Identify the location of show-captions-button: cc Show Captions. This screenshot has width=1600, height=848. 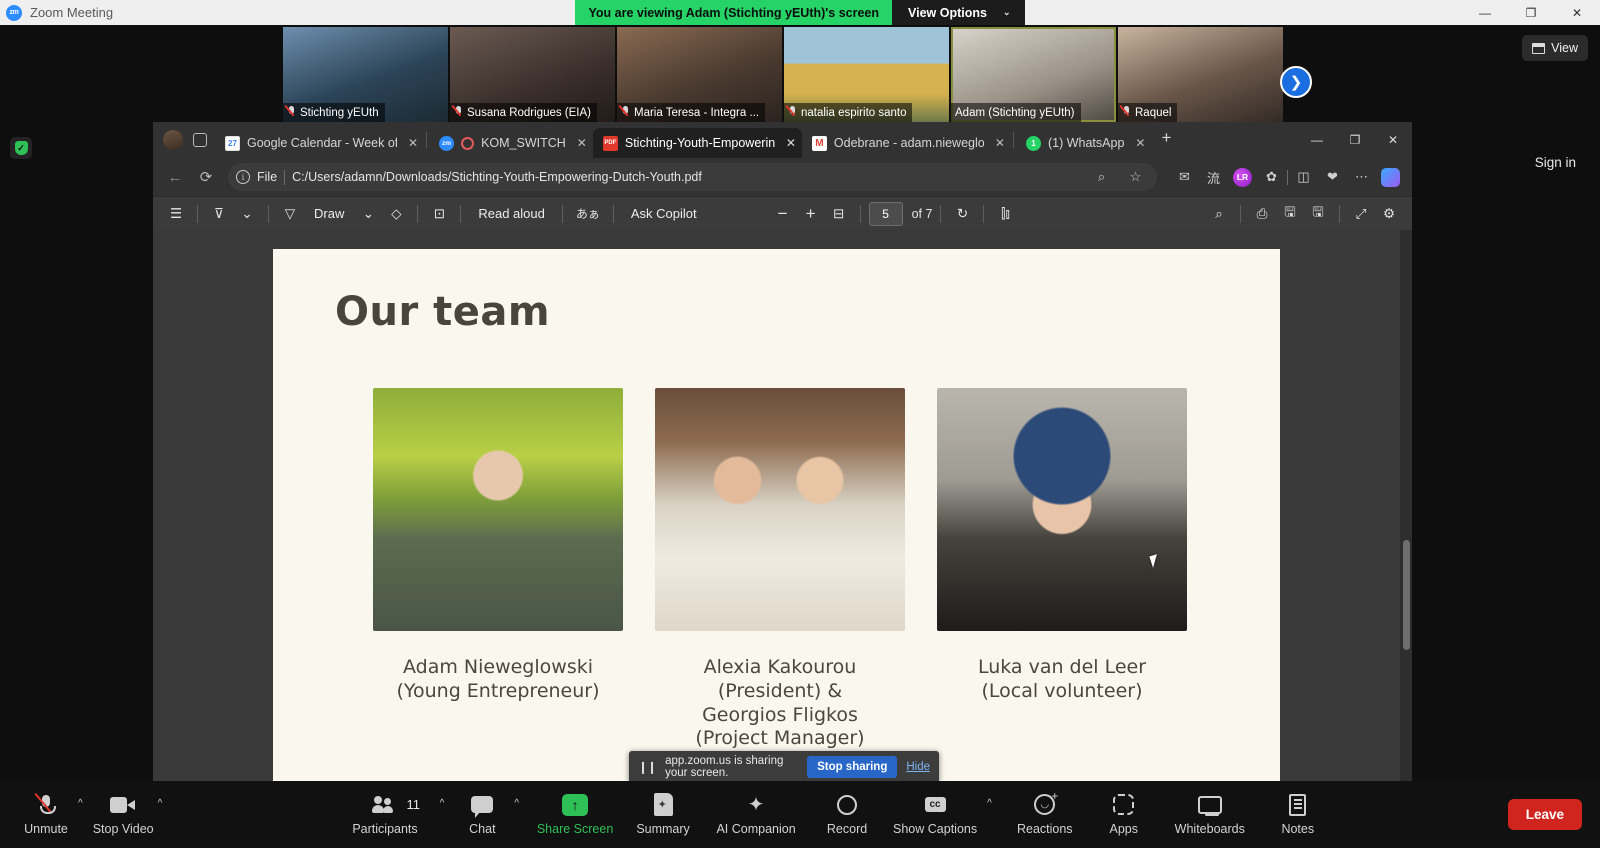
(935, 815).